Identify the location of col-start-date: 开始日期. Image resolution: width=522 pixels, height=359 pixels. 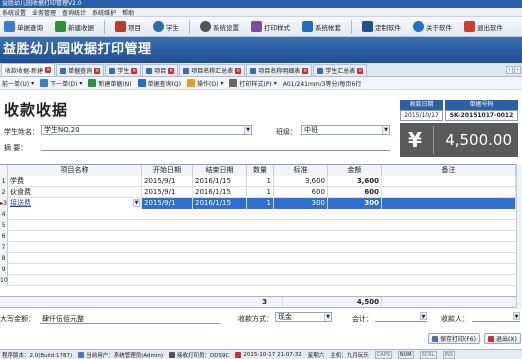
(167, 170).